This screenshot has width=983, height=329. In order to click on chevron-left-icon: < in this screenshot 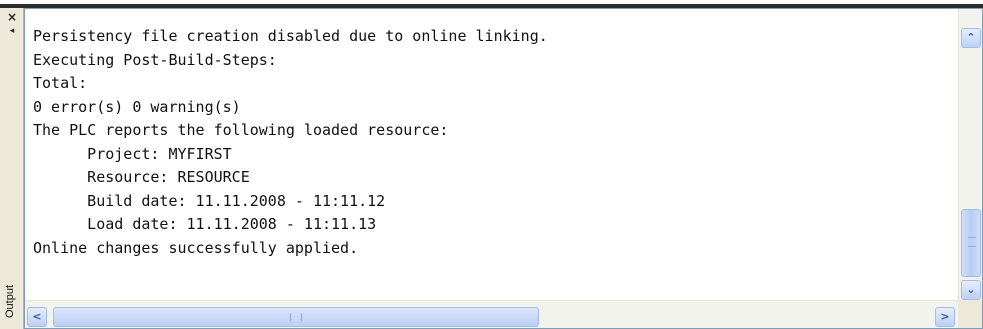, I will do `click(37, 317)`.